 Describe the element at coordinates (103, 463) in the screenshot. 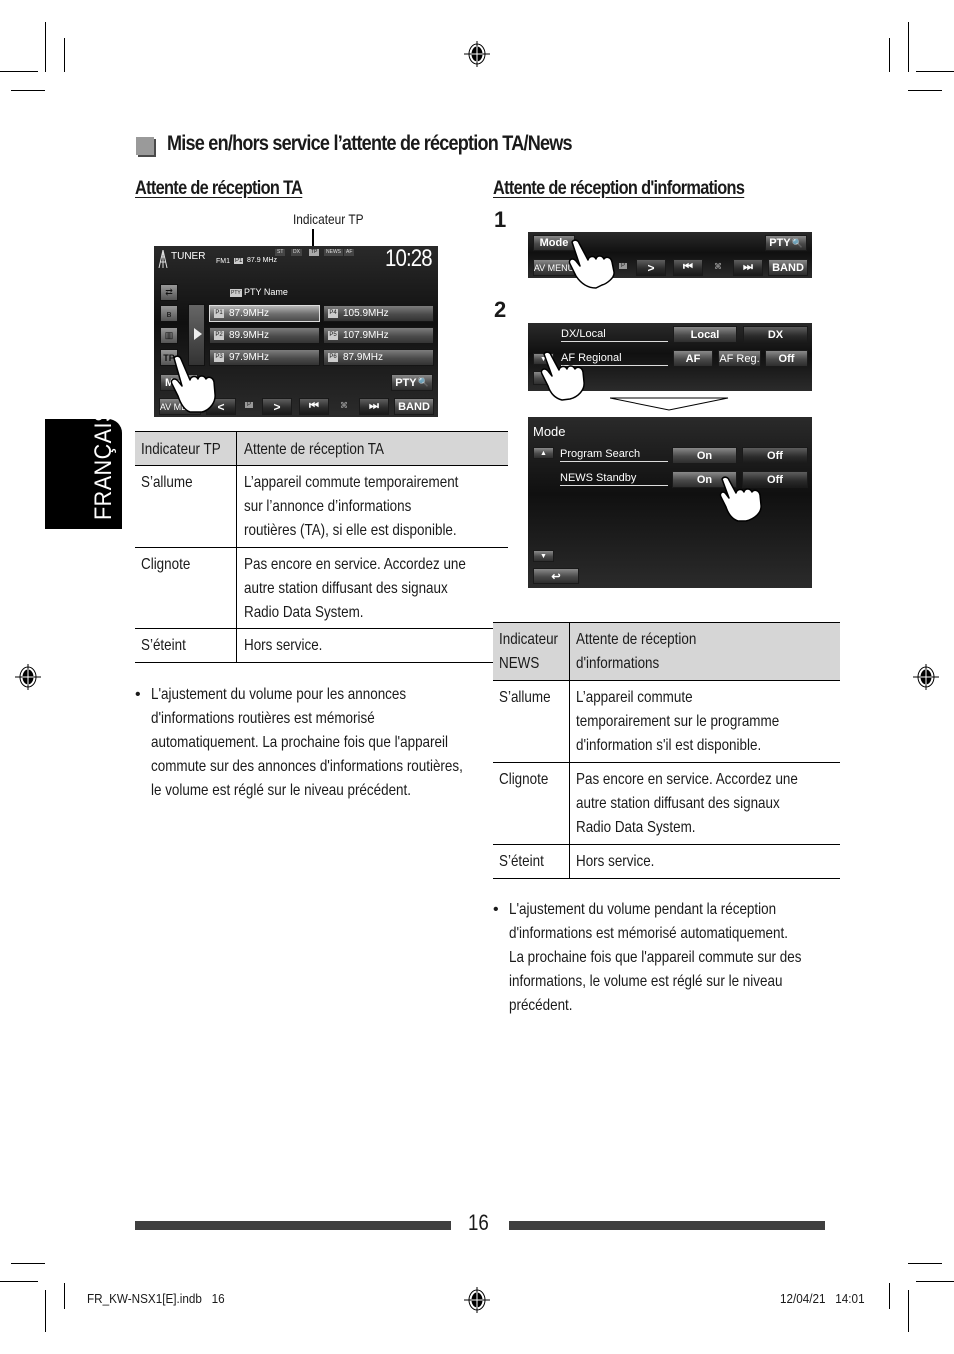

I see `language-tab-label: FRANÇAIS` at that location.